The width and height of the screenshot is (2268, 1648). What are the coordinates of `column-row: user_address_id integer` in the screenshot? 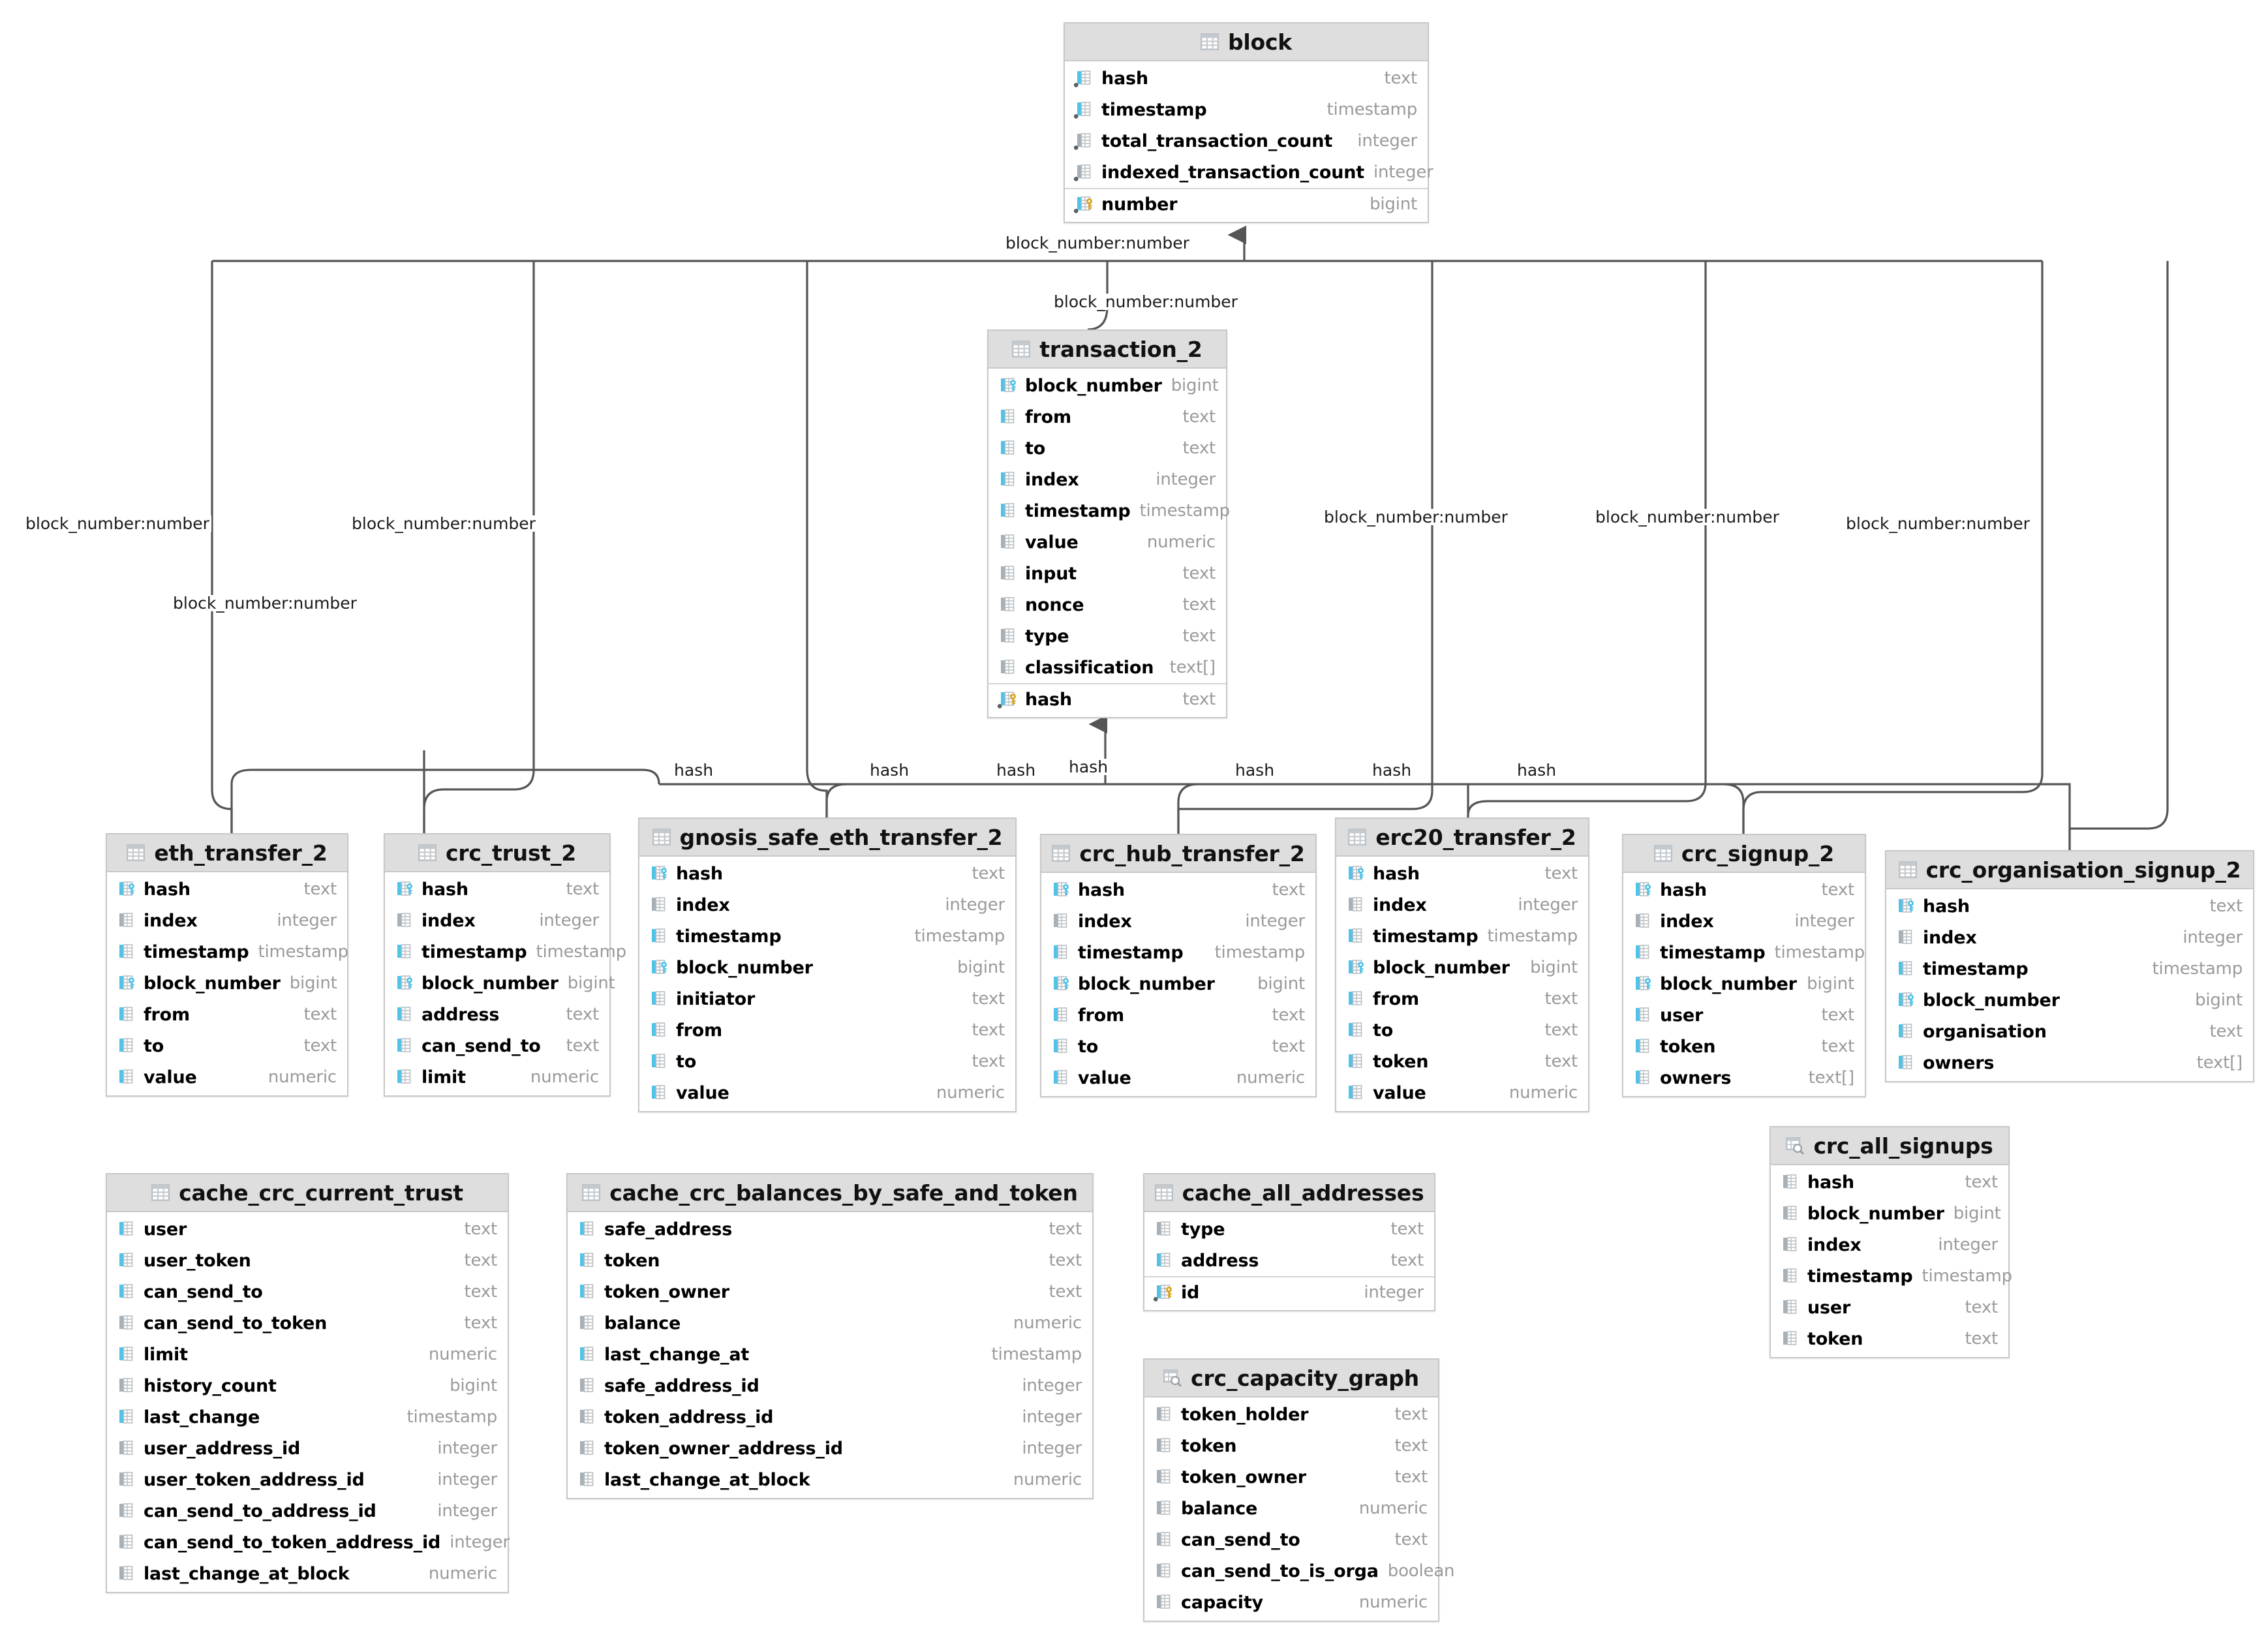 It's located at (307, 1448).